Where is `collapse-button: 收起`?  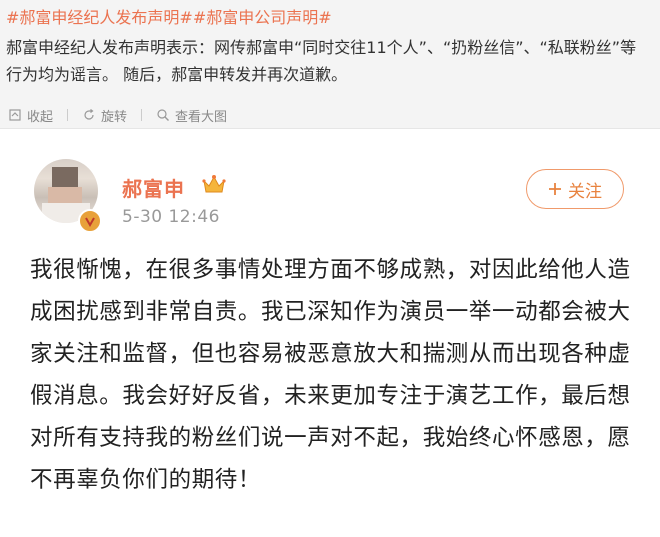
collapse-button: 收起 is located at coordinates (30, 115).